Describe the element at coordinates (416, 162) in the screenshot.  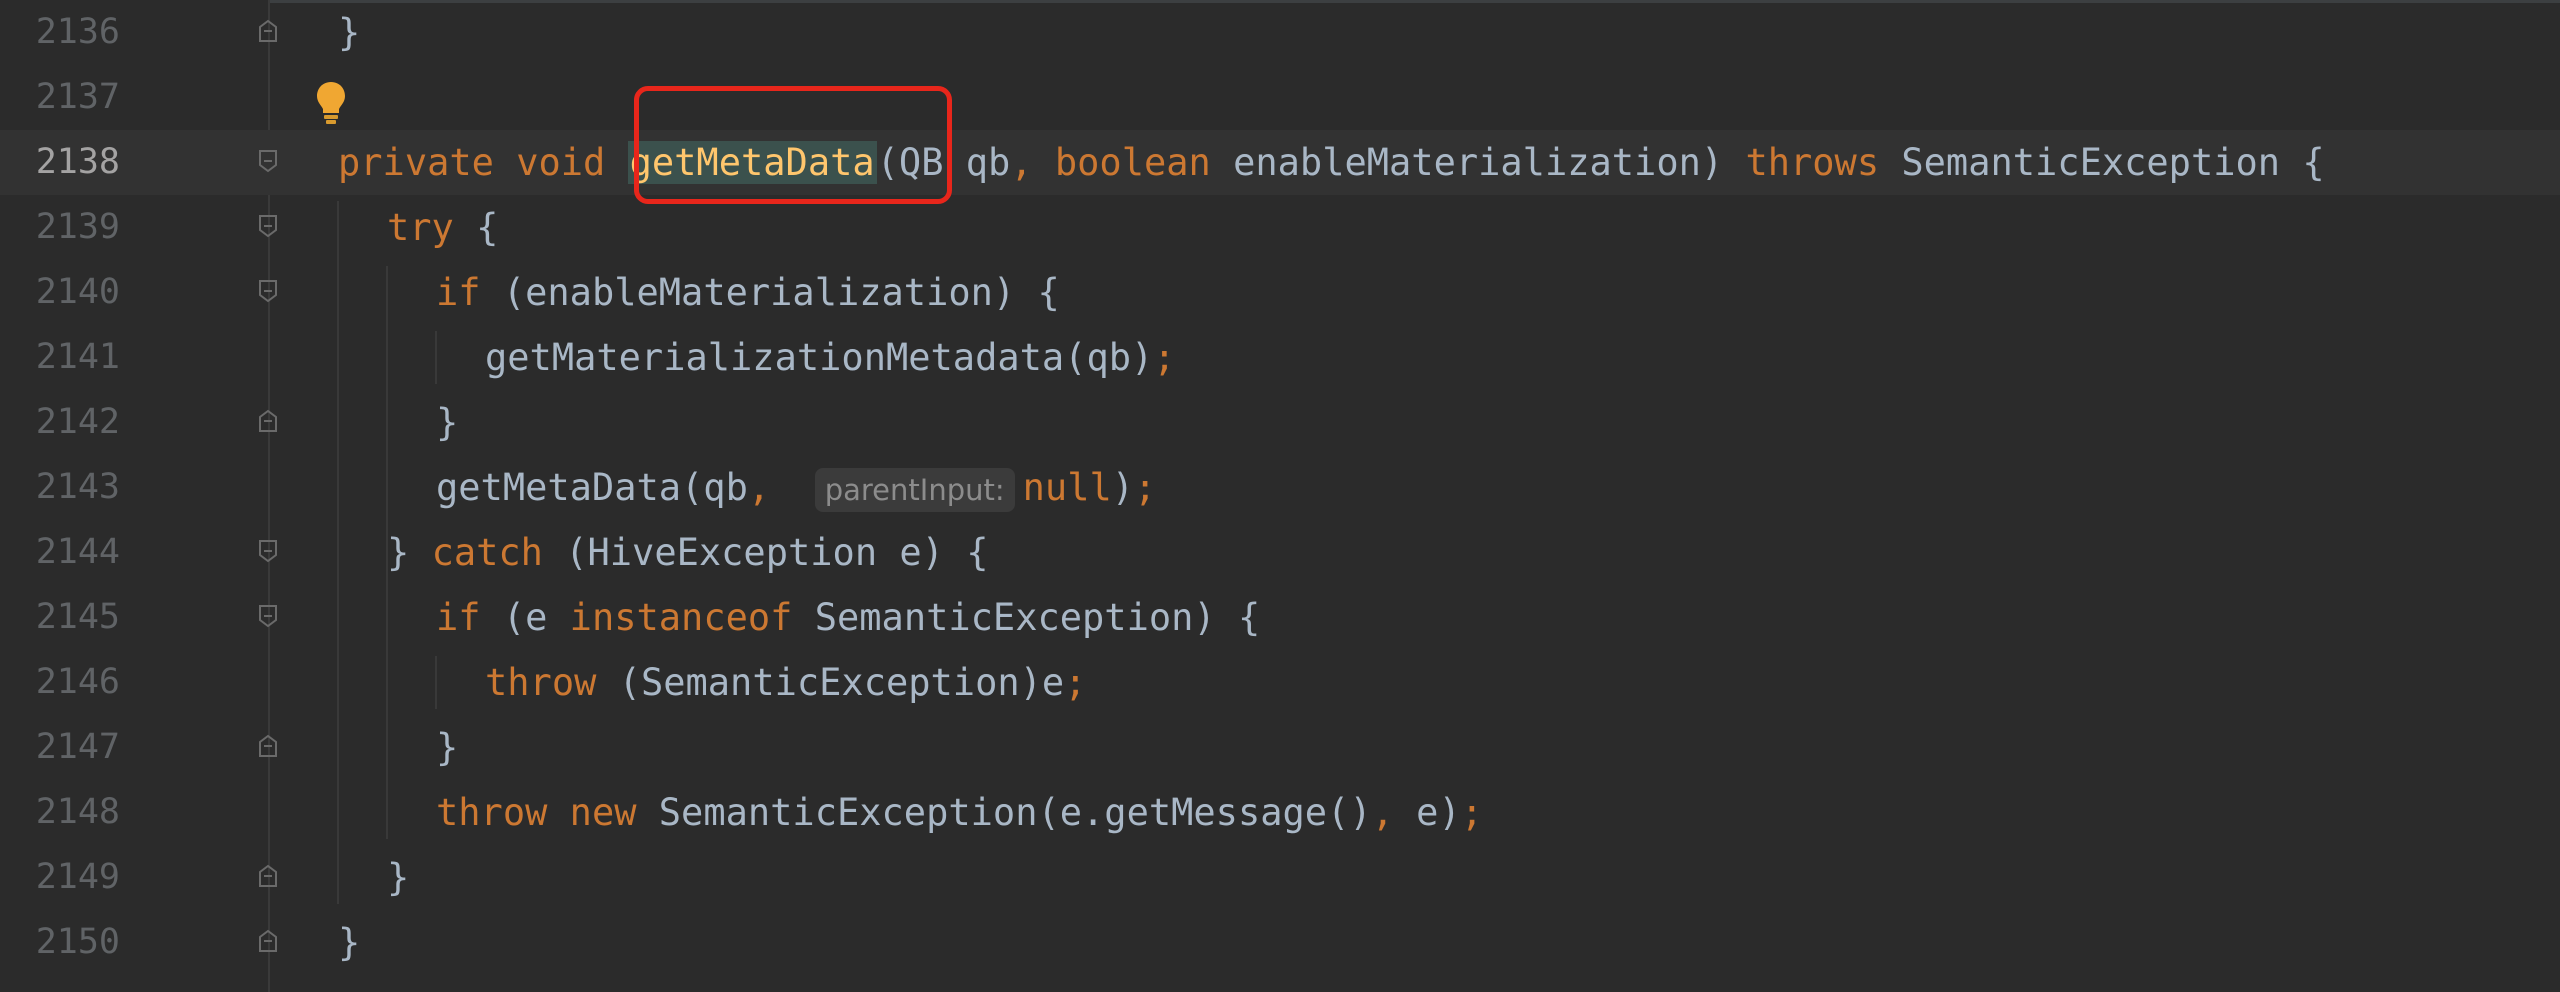
I see `code-token: private` at that location.